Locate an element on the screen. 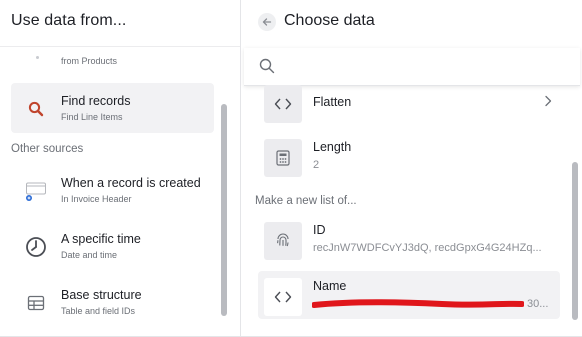 The width and height of the screenshot is (582, 337). redaction-mark is located at coordinates (418, 307).